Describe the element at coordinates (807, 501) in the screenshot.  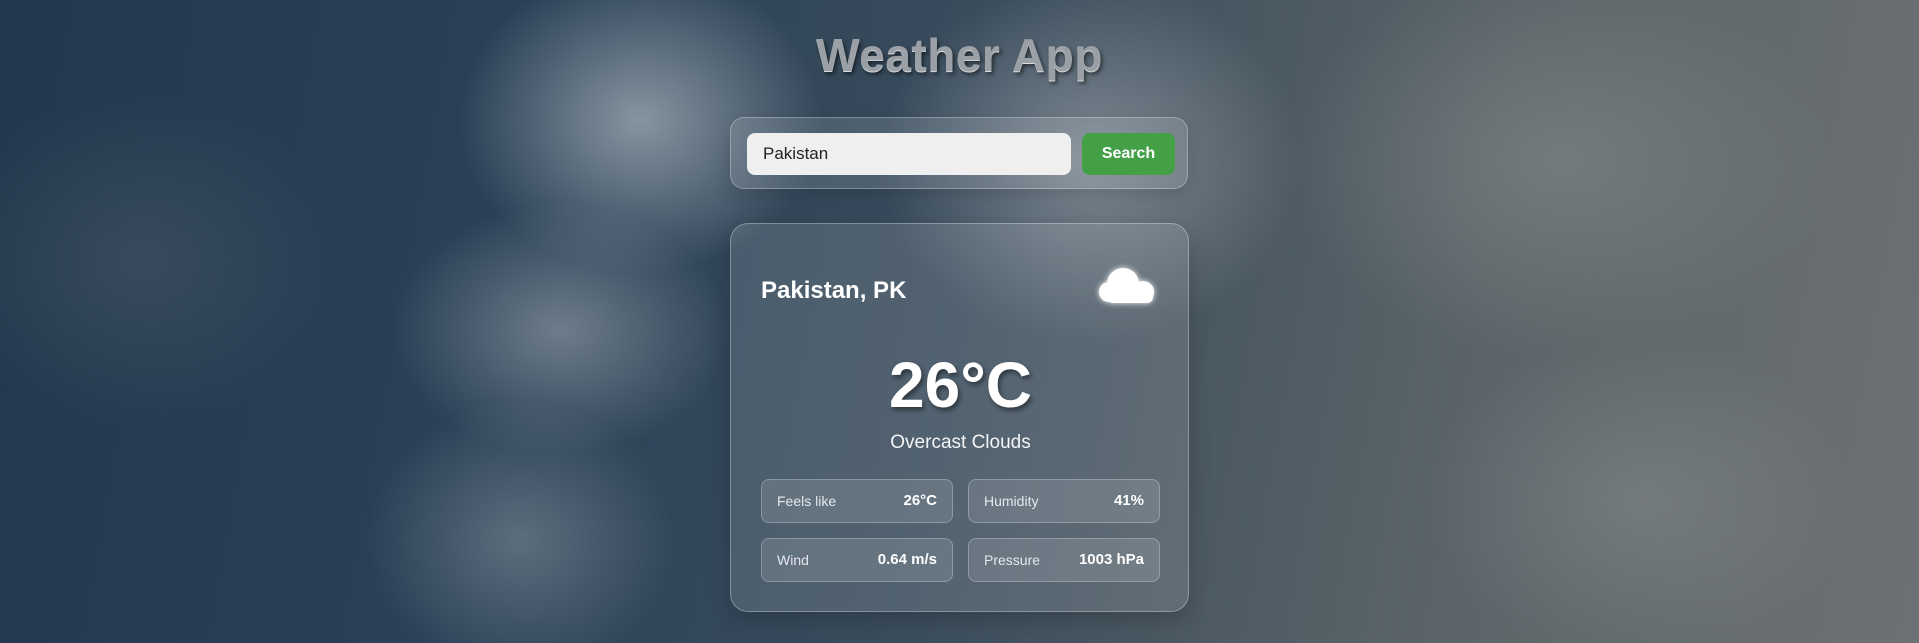
I see `feels-like-label: Feels like` at that location.